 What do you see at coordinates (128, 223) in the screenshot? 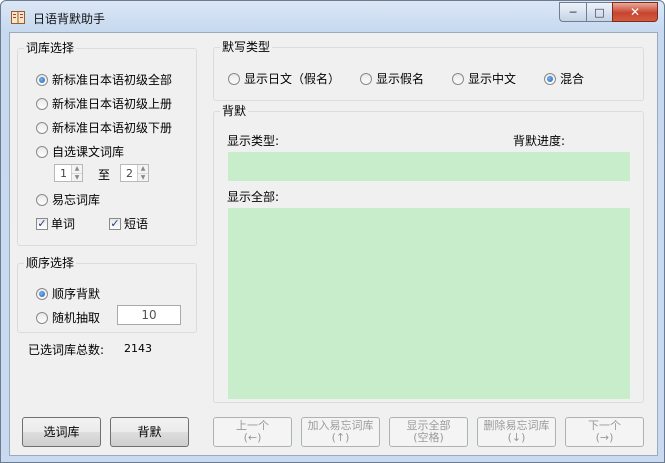
I see `phrases-checkbox: ✓ 短语` at bounding box center [128, 223].